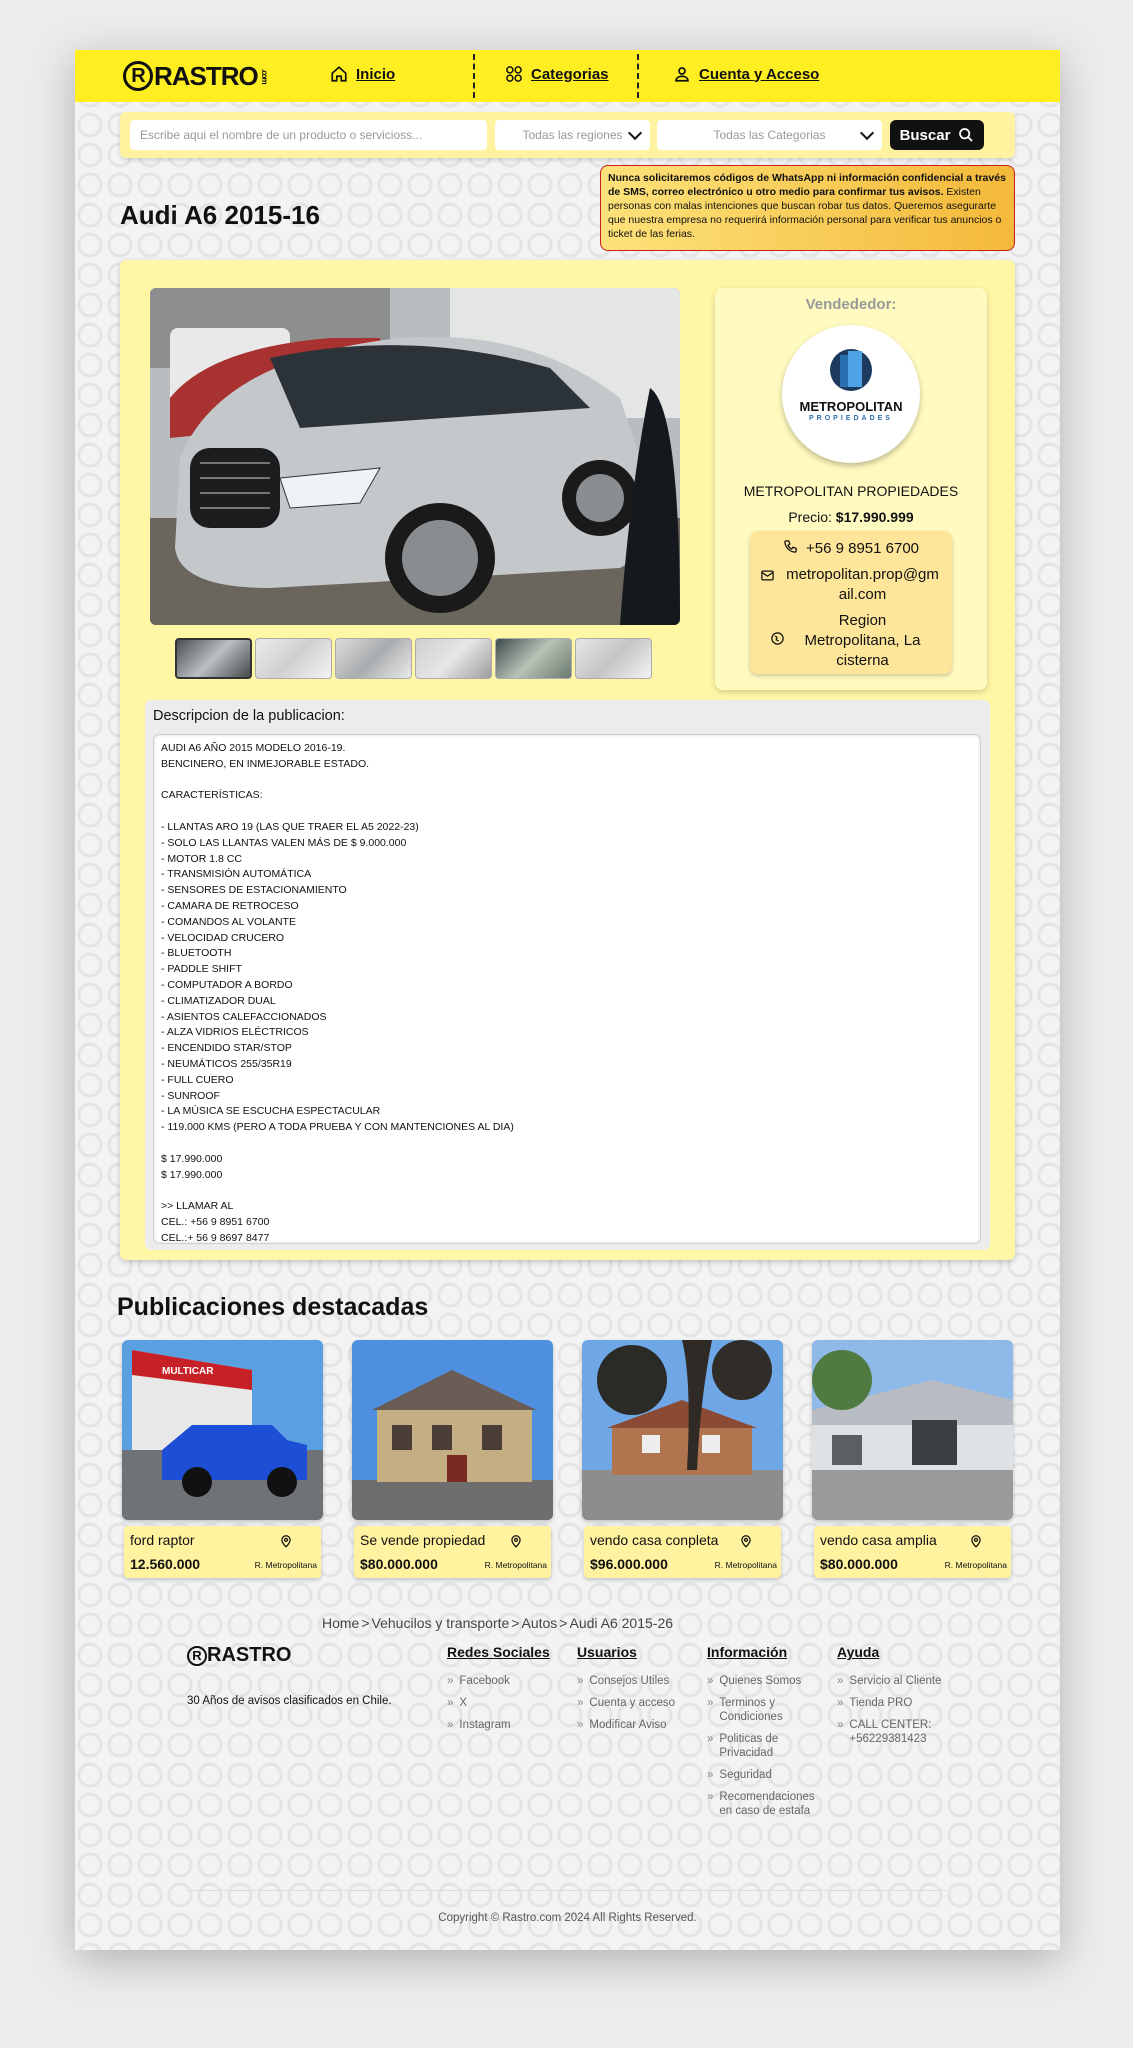 This screenshot has height=2048, width=1133. What do you see at coordinates (507, 1725) in the screenshot?
I see `footer-link-instagram: Instagram` at bounding box center [507, 1725].